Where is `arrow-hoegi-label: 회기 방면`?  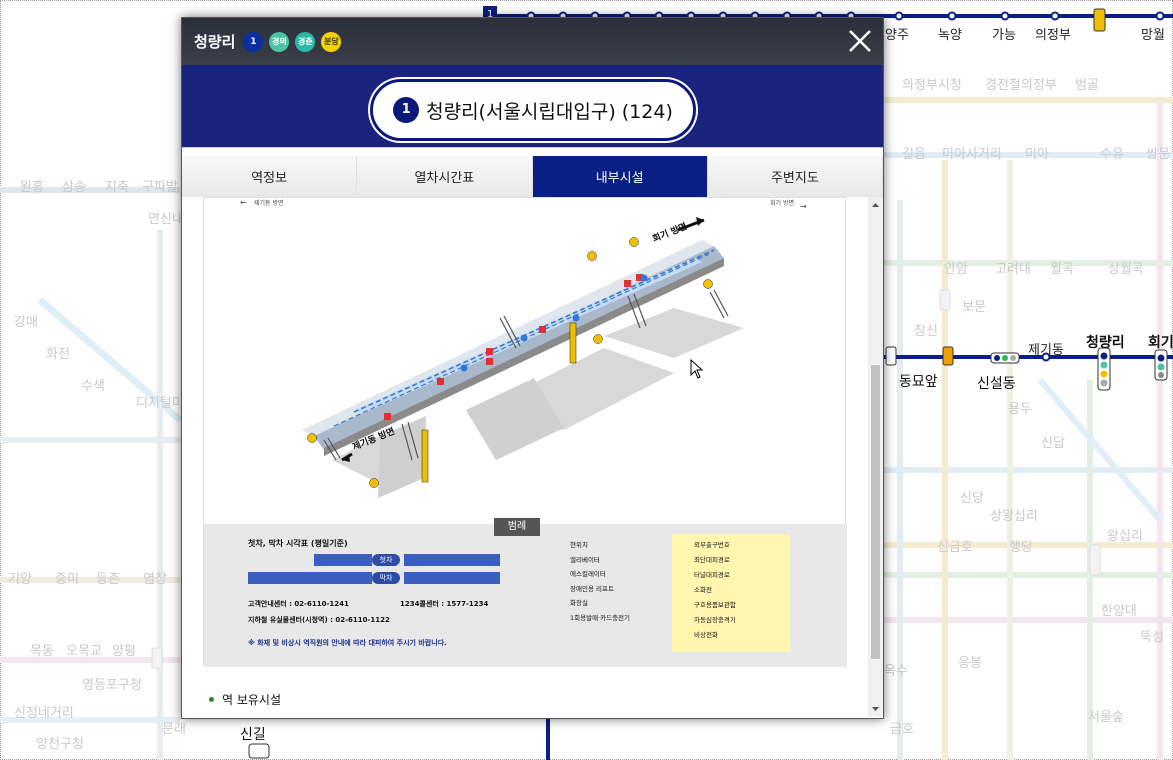
arrow-hoegi-label: 회기 방면 is located at coordinates (670, 232).